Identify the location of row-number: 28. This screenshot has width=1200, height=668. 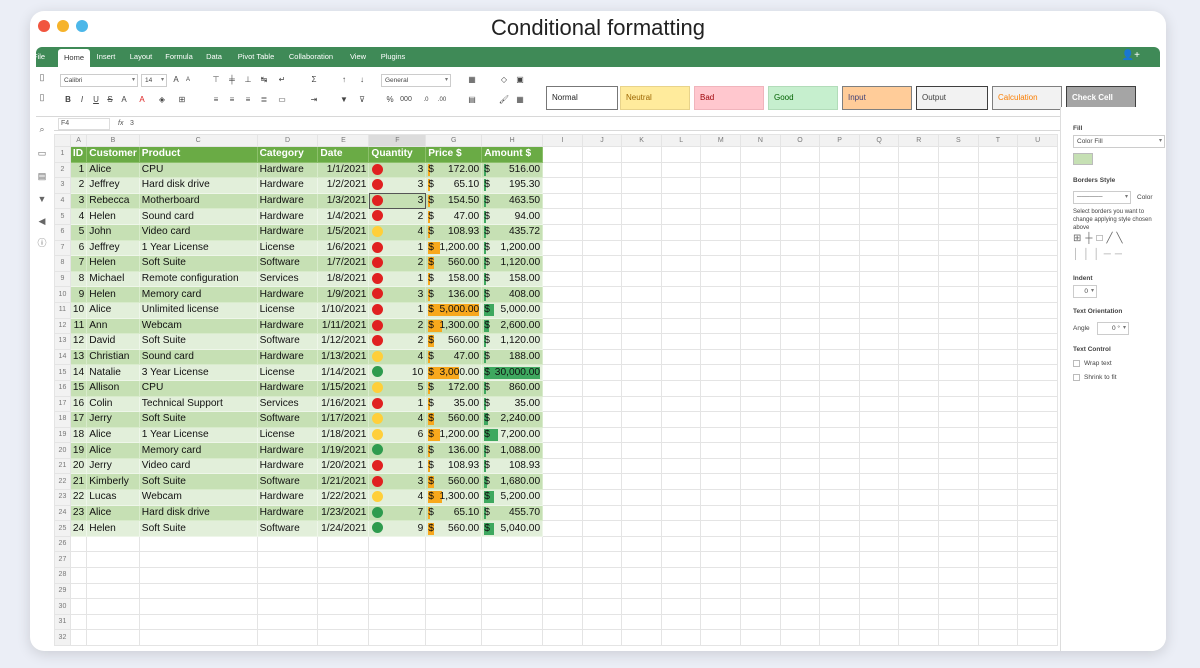
(62, 575).